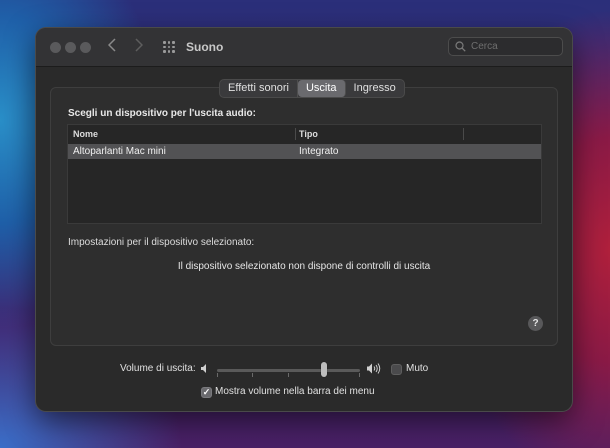  What do you see at coordinates (55, 47) in the screenshot?
I see `close-window-button` at bounding box center [55, 47].